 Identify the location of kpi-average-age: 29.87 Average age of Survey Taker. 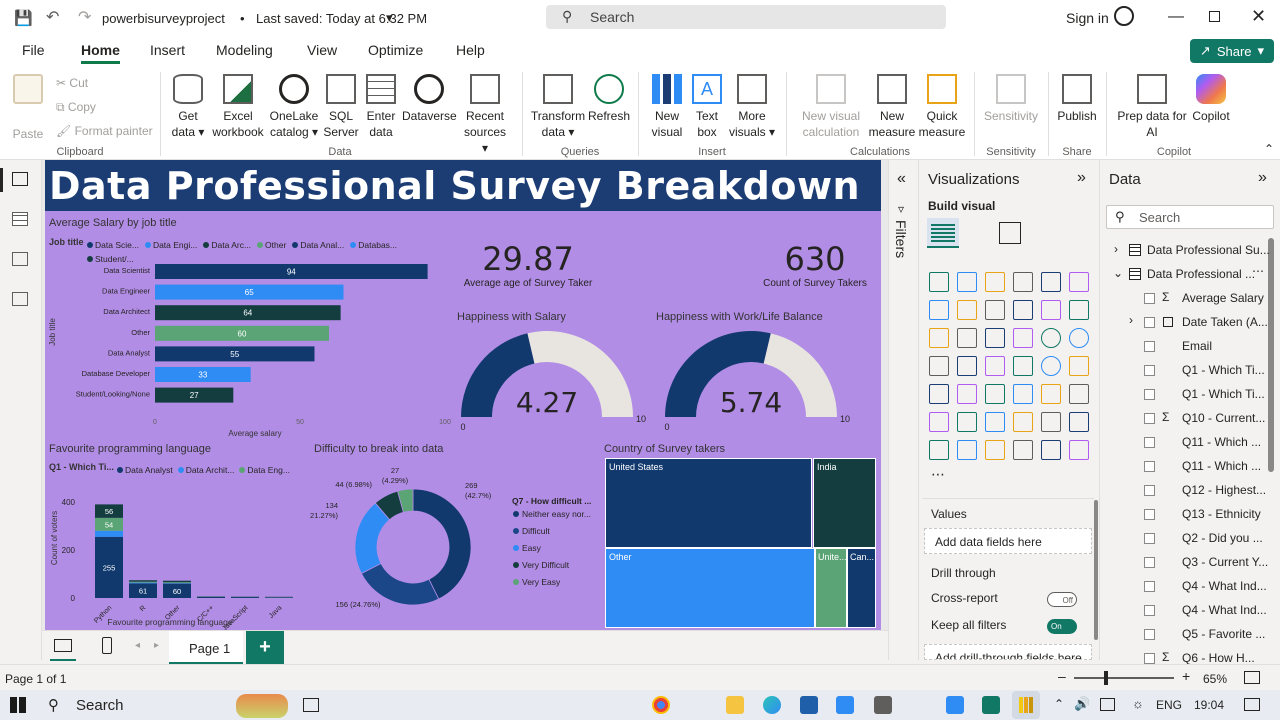
(528, 264).